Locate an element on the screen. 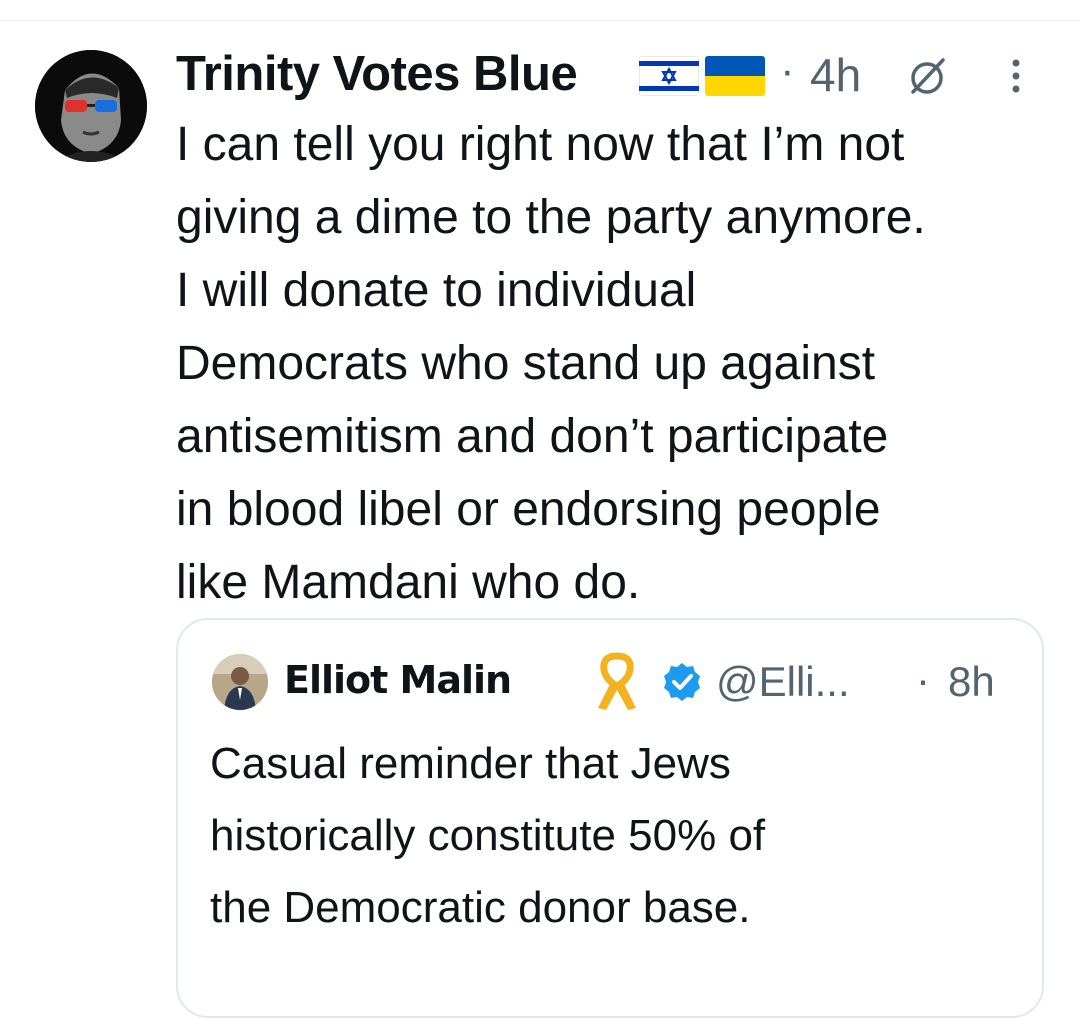 This screenshot has height=1018, width=1080. tweet-timestamp: 4h is located at coordinates (835, 75).